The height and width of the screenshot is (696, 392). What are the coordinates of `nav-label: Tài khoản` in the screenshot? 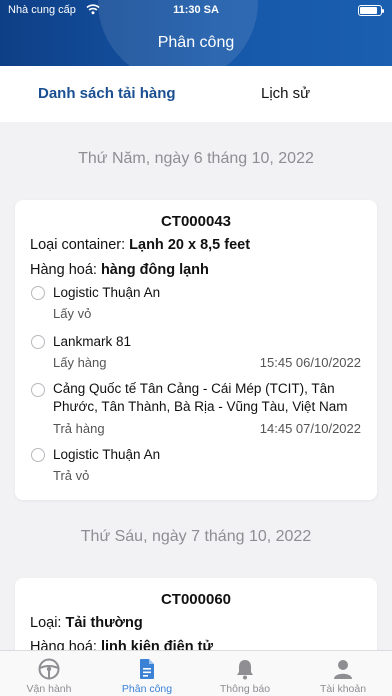 It's located at (343, 689).